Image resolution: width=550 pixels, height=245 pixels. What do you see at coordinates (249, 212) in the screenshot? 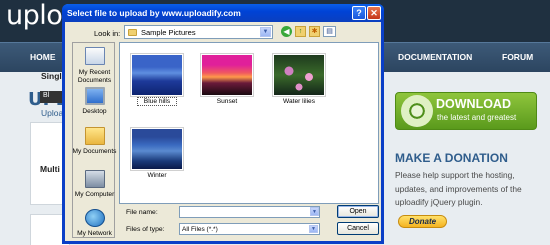
I see `file-name-field` at bounding box center [249, 212].